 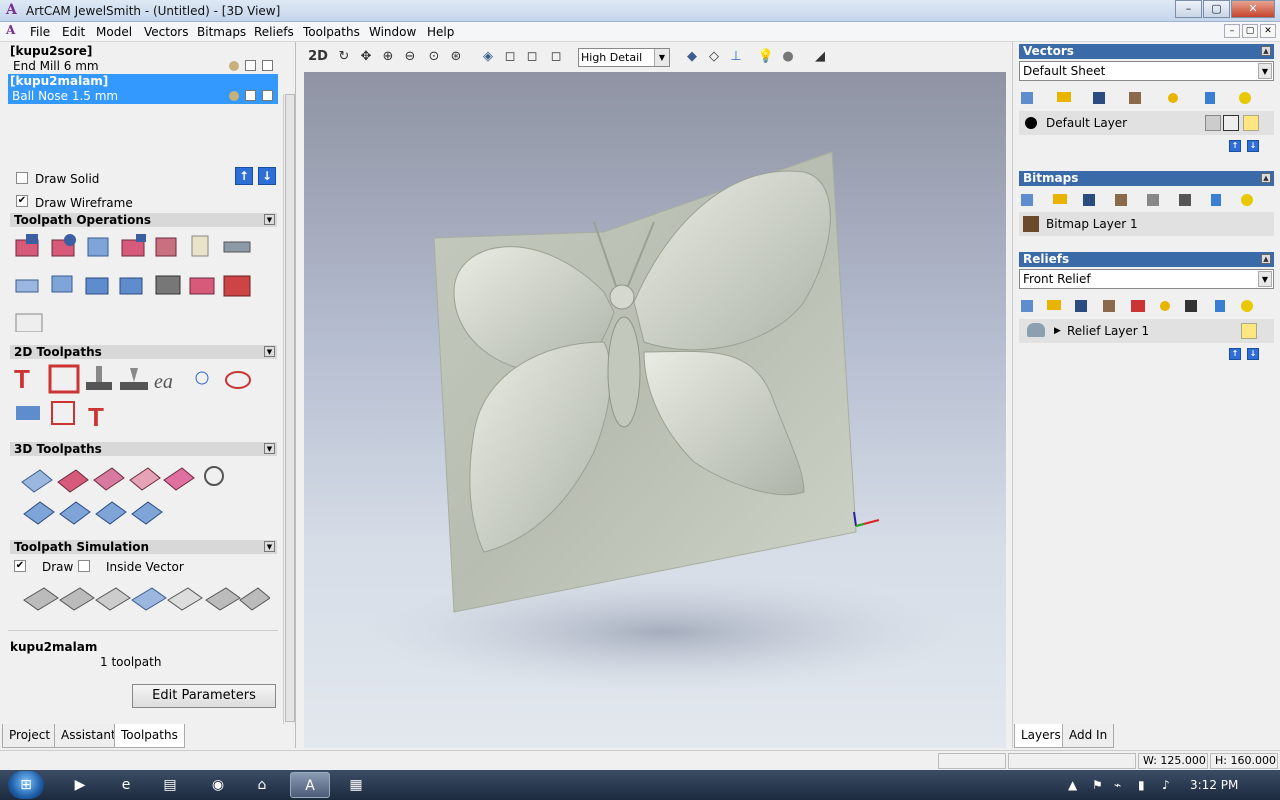 What do you see at coordinates (1041, 736) in the screenshot?
I see `tab-layers: Layers` at bounding box center [1041, 736].